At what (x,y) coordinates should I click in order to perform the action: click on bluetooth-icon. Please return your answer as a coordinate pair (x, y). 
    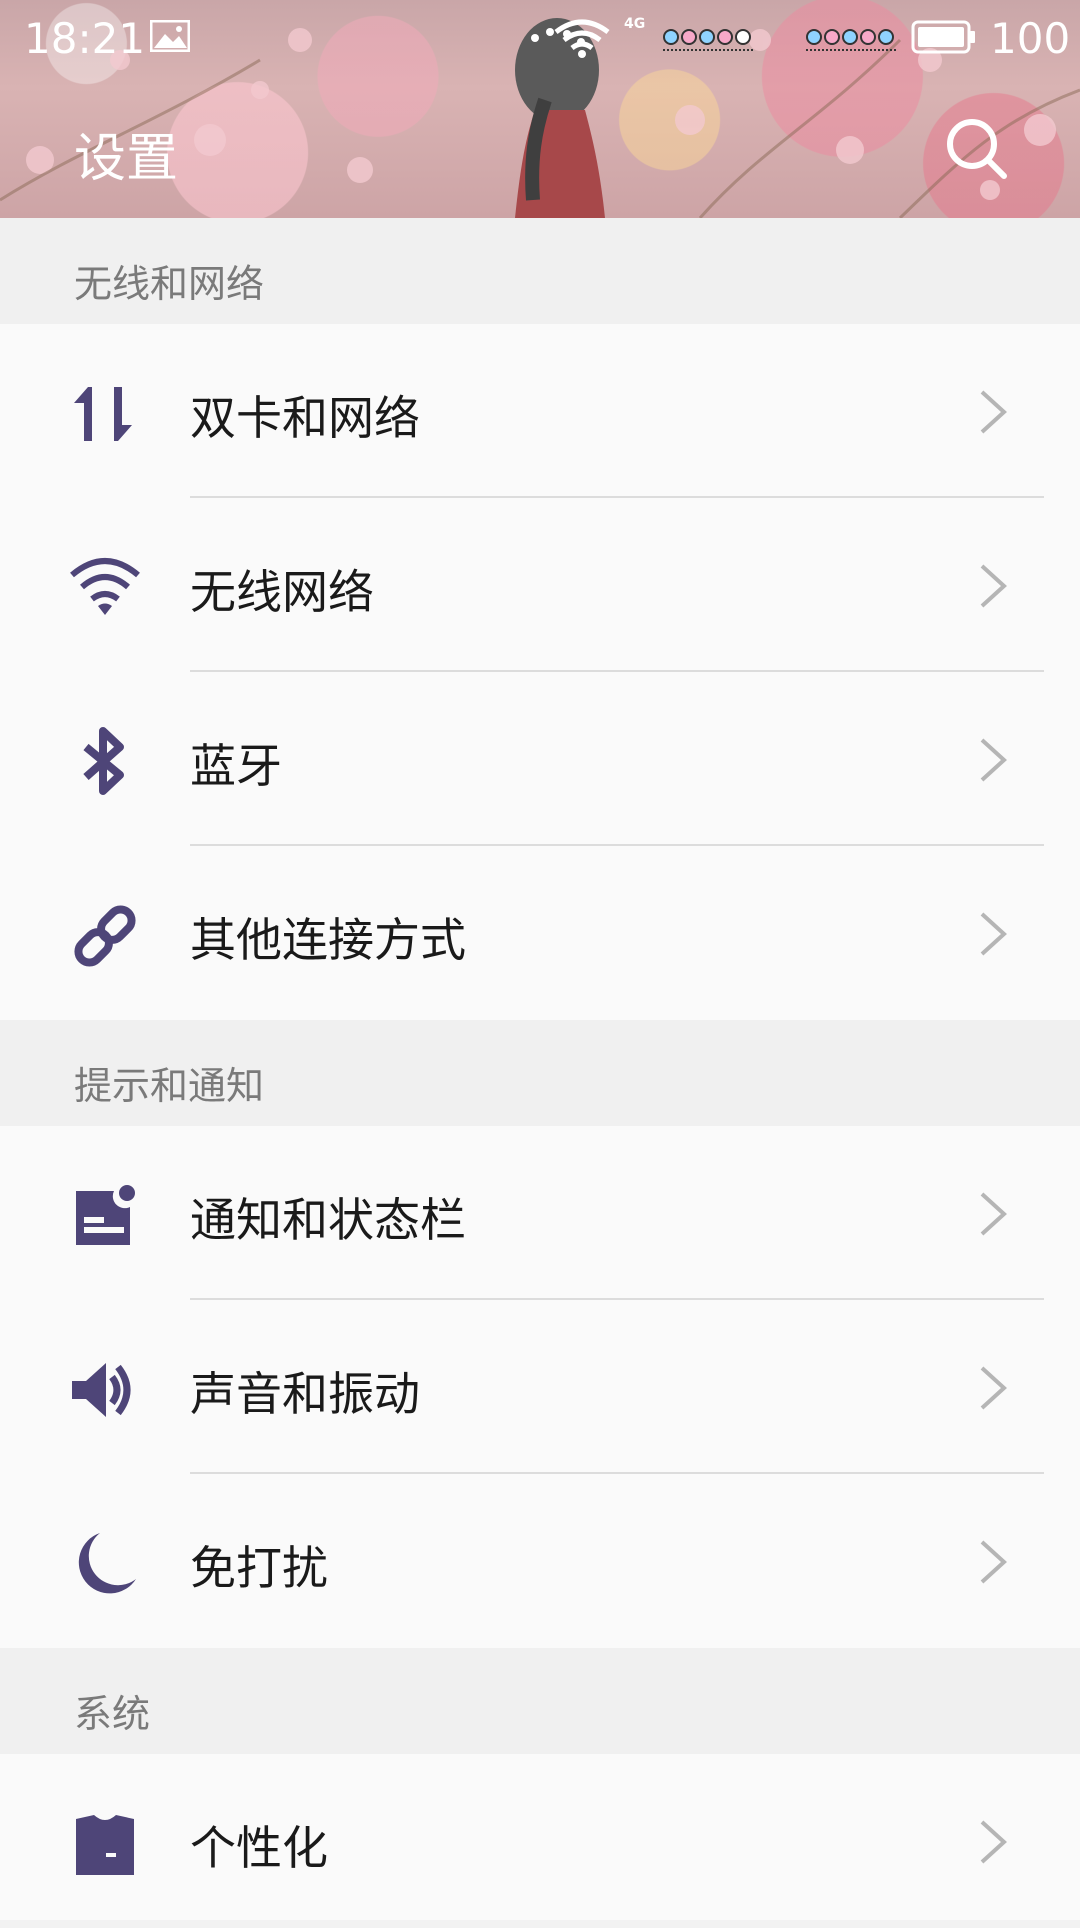
    Looking at the image, I should click on (103, 761).